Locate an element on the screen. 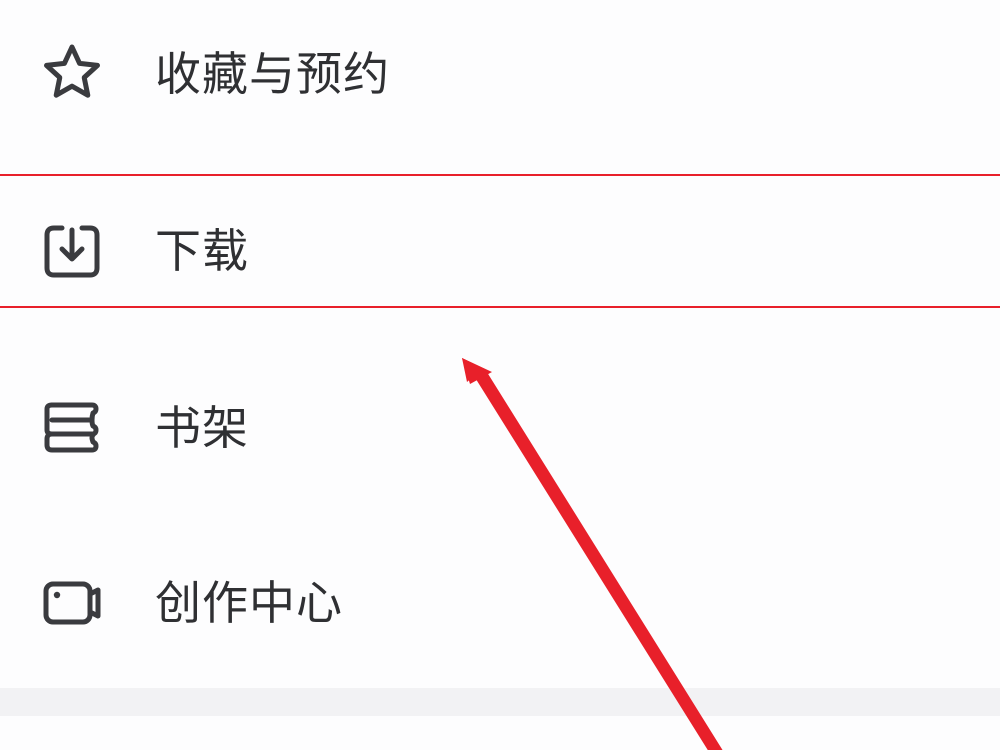 The height and width of the screenshot is (750, 1000). creator-center-icon is located at coordinates (72, 602).